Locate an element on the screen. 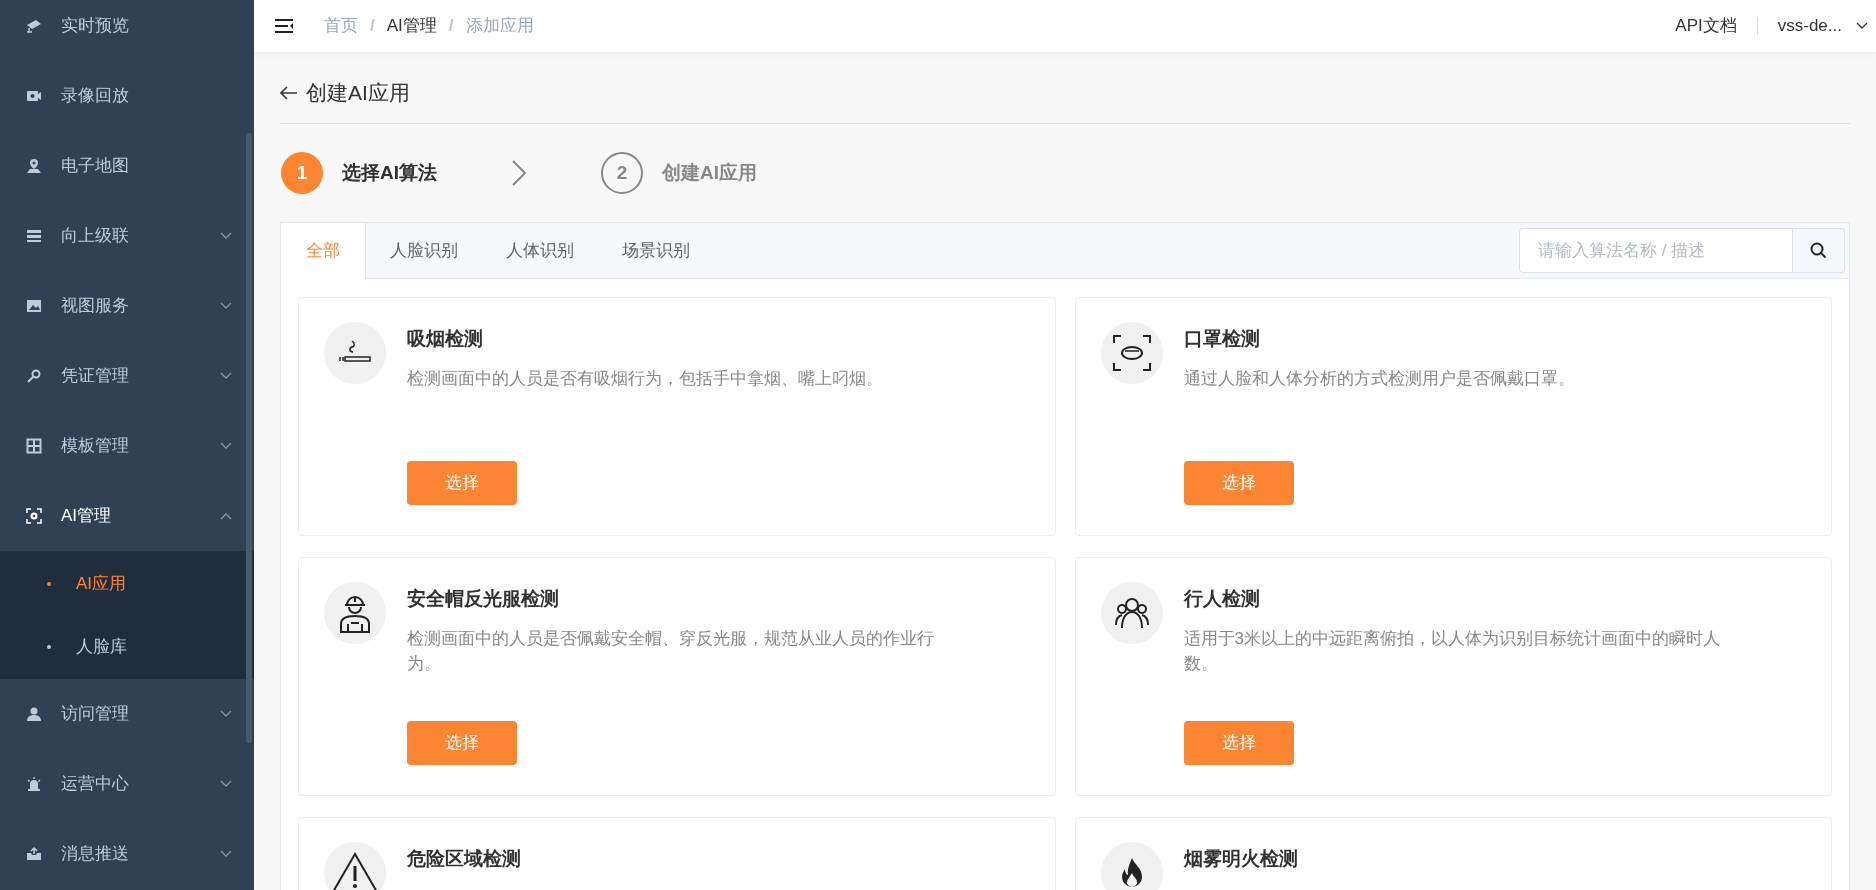 The height and width of the screenshot is (890, 1876). card-description: 适用于3米以上的中远距离俯拍，以人体为识别目标统计画面中的瞬时人数。 is located at coordinates (1452, 651).